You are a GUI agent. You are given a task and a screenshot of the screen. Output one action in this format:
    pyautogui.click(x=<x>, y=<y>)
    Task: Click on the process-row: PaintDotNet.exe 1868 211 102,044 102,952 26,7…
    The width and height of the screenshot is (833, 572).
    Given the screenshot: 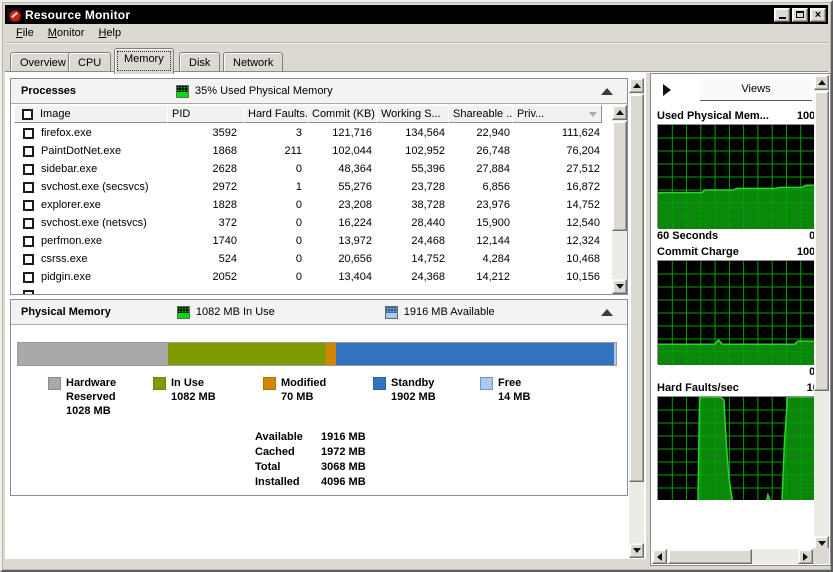 What is the action you would take?
    pyautogui.click(x=313, y=151)
    